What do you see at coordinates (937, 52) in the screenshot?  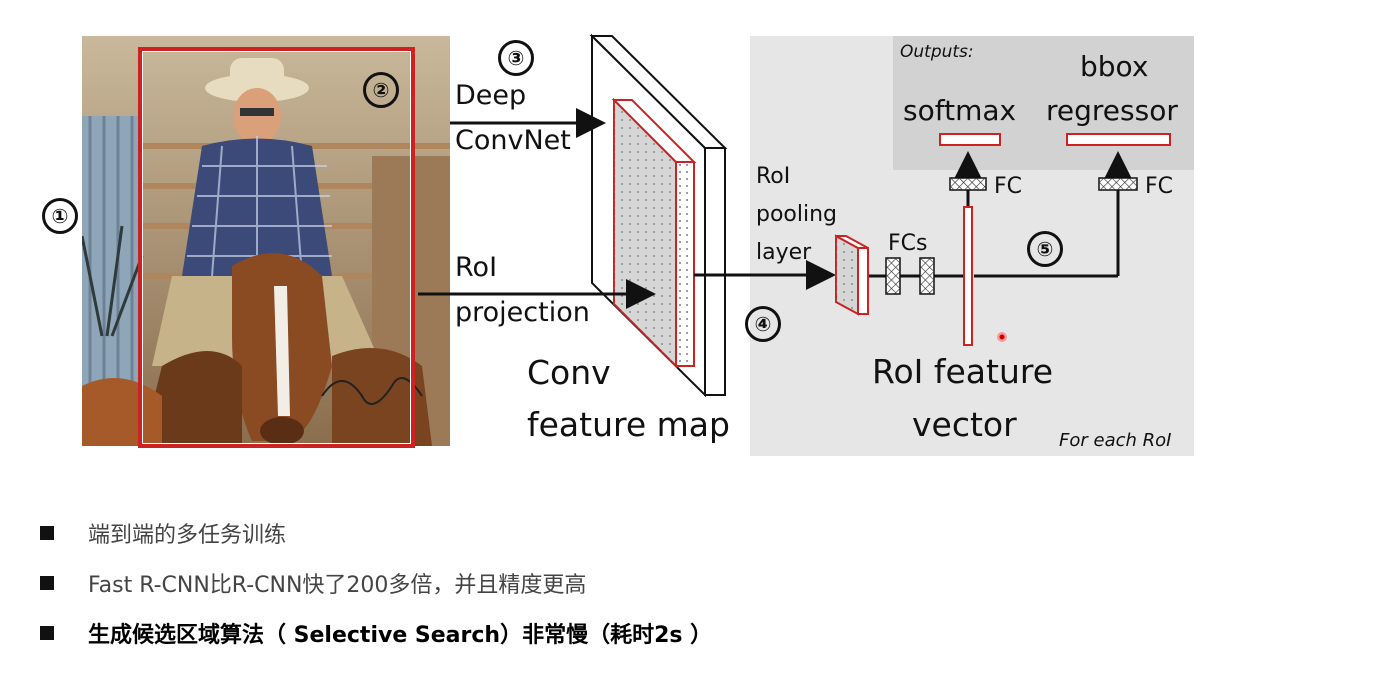 I see `label-outputs: Outputs:` at bounding box center [937, 52].